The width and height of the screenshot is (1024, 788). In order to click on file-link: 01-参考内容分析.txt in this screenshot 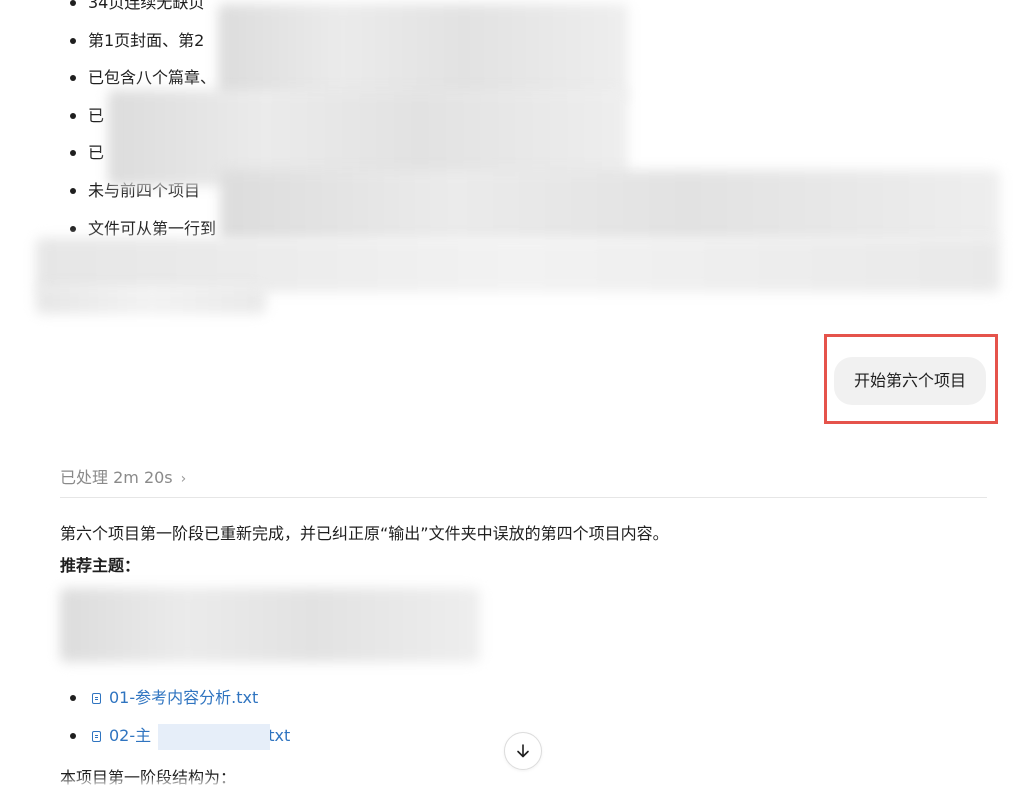, I will do `click(175, 698)`.